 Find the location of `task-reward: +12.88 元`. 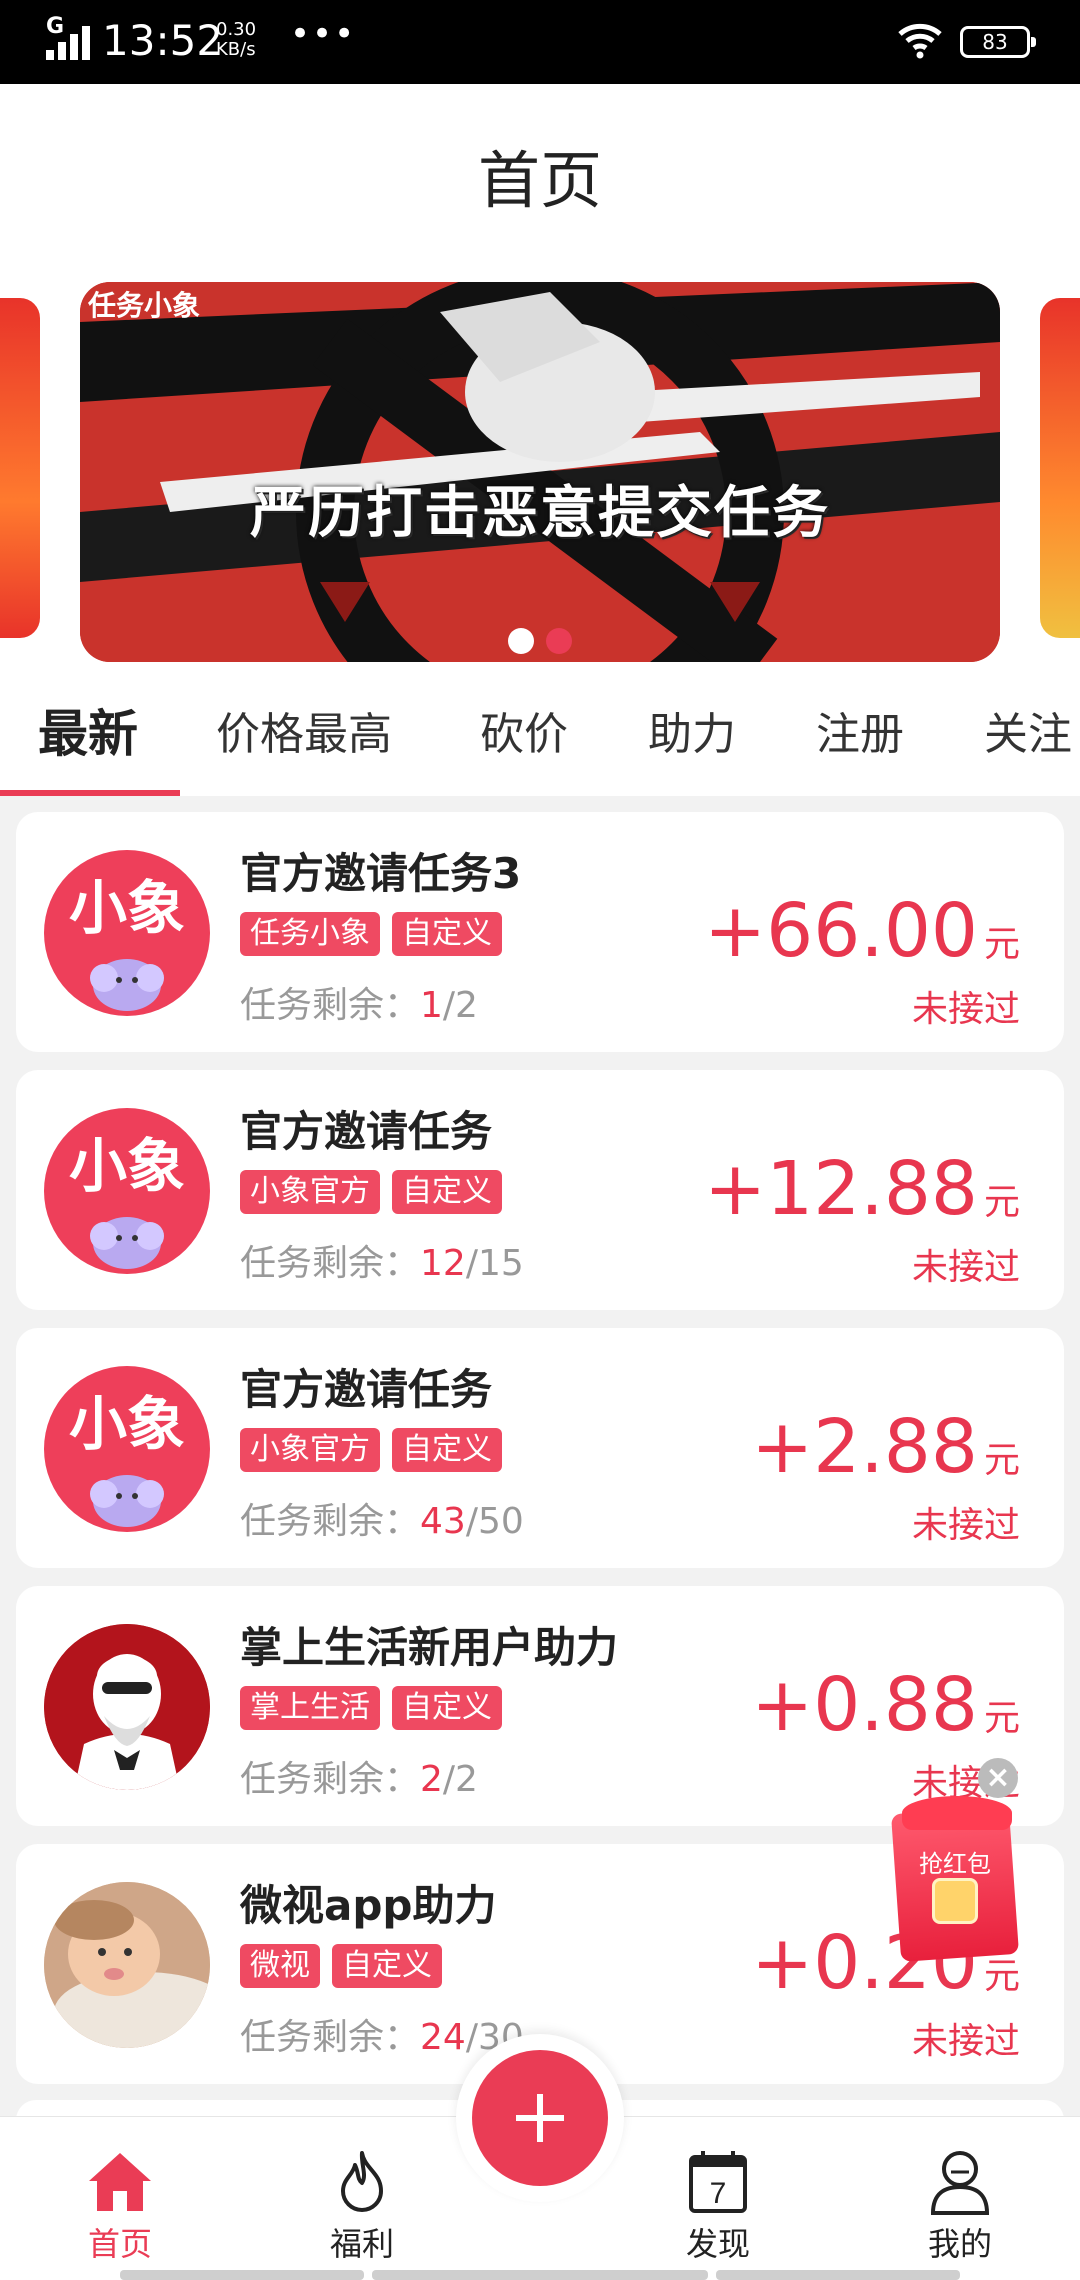

task-reward: +12.88 元 is located at coordinates (862, 1189).